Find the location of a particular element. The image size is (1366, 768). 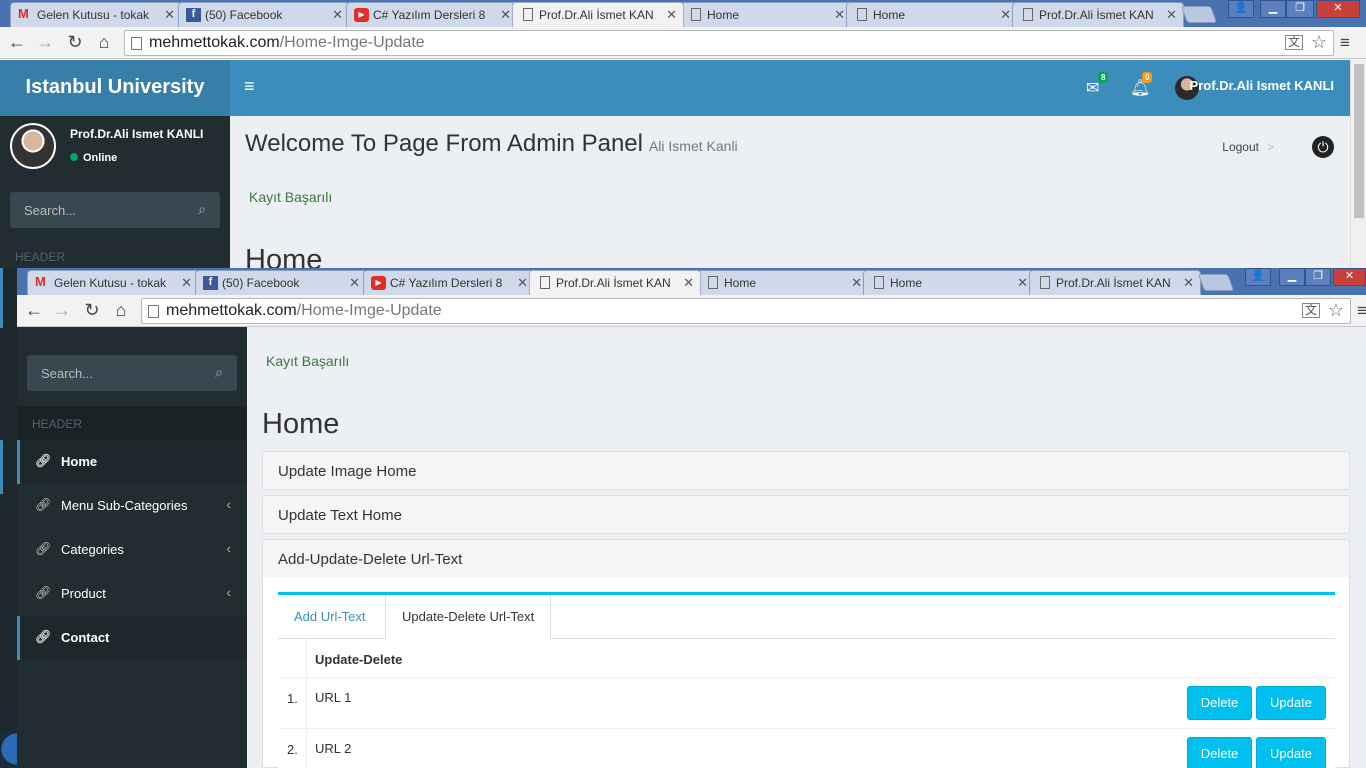

tab-label: (50) Facebook is located at coordinates (244, 15).